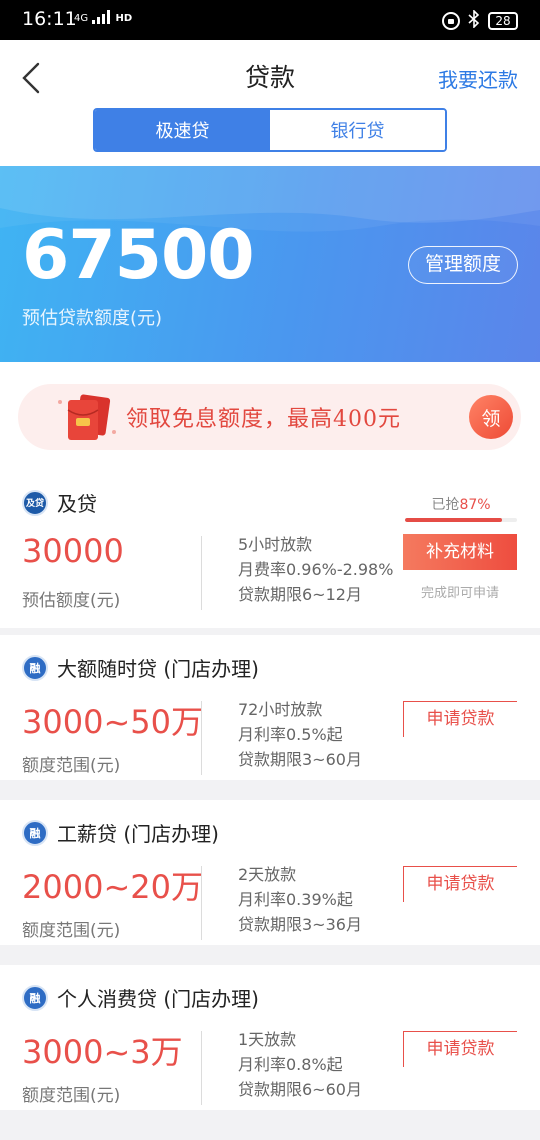  Describe the element at coordinates (491, 417) in the screenshot. I see `claim-button: 领` at that location.